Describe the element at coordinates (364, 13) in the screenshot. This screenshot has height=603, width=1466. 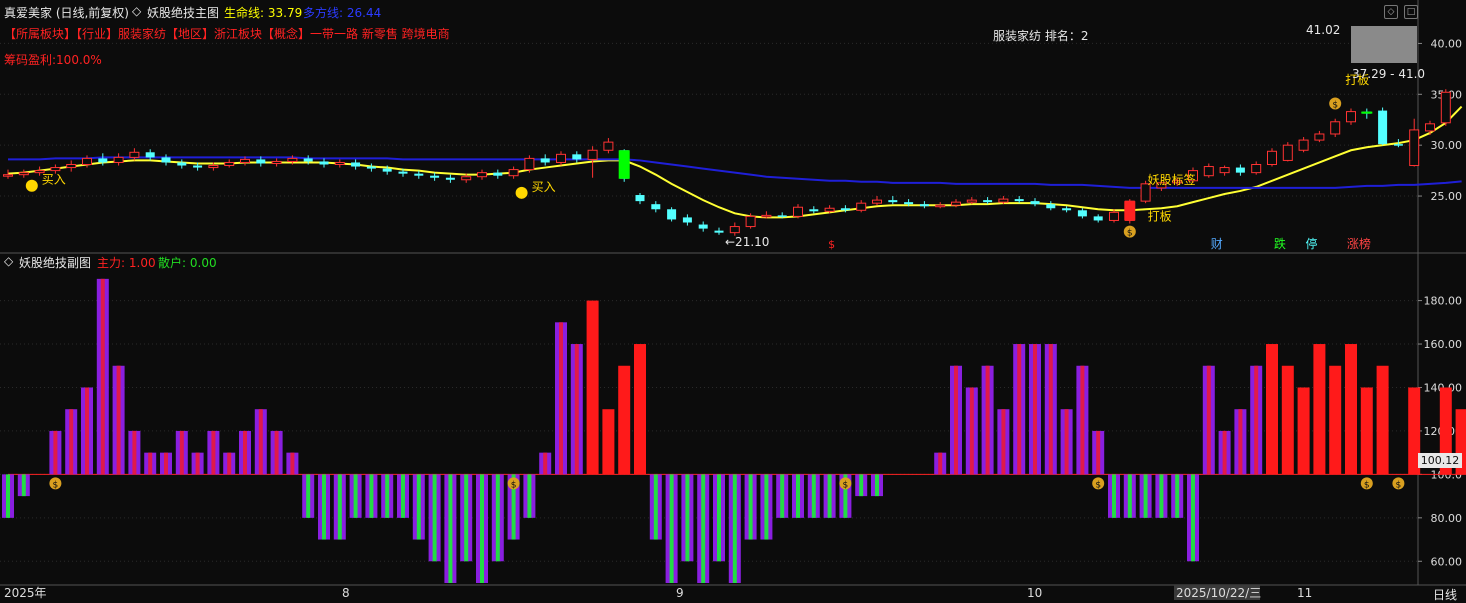
I see `bull-line-value: 26.44` at that location.